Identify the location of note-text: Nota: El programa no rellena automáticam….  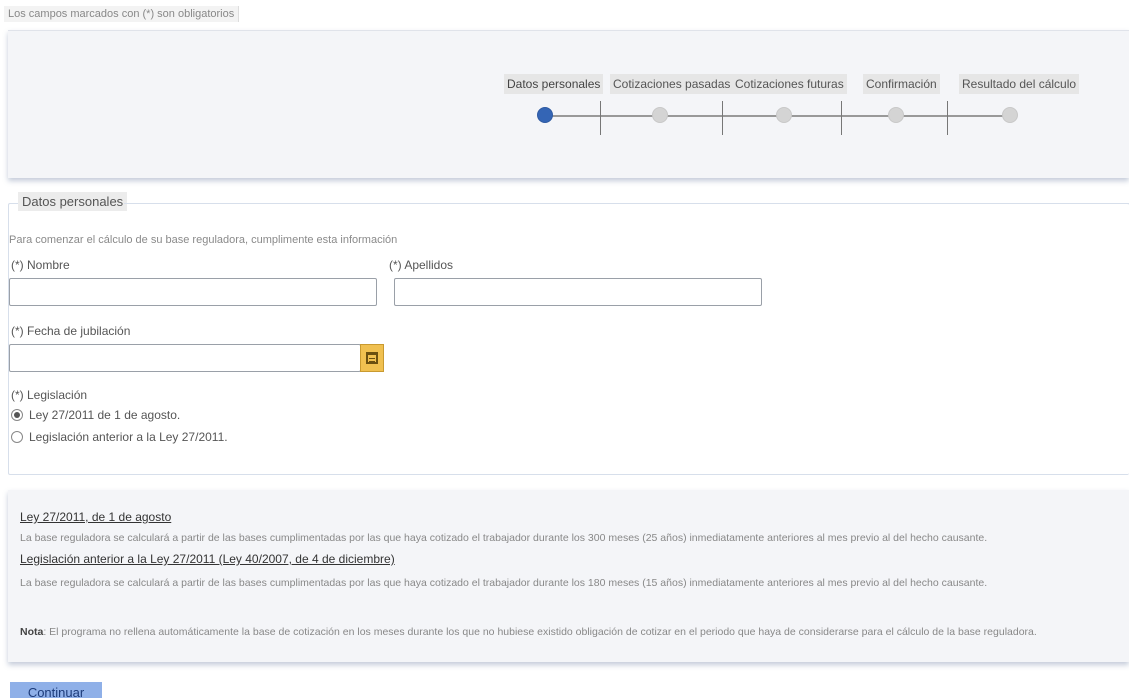
(528, 632).